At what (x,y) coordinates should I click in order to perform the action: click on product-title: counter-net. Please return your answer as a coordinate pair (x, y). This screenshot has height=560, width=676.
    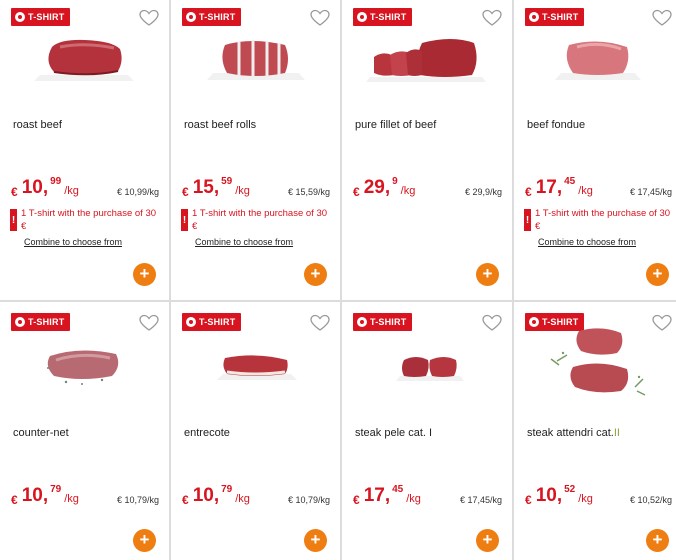
    Looking at the image, I should click on (41, 433).